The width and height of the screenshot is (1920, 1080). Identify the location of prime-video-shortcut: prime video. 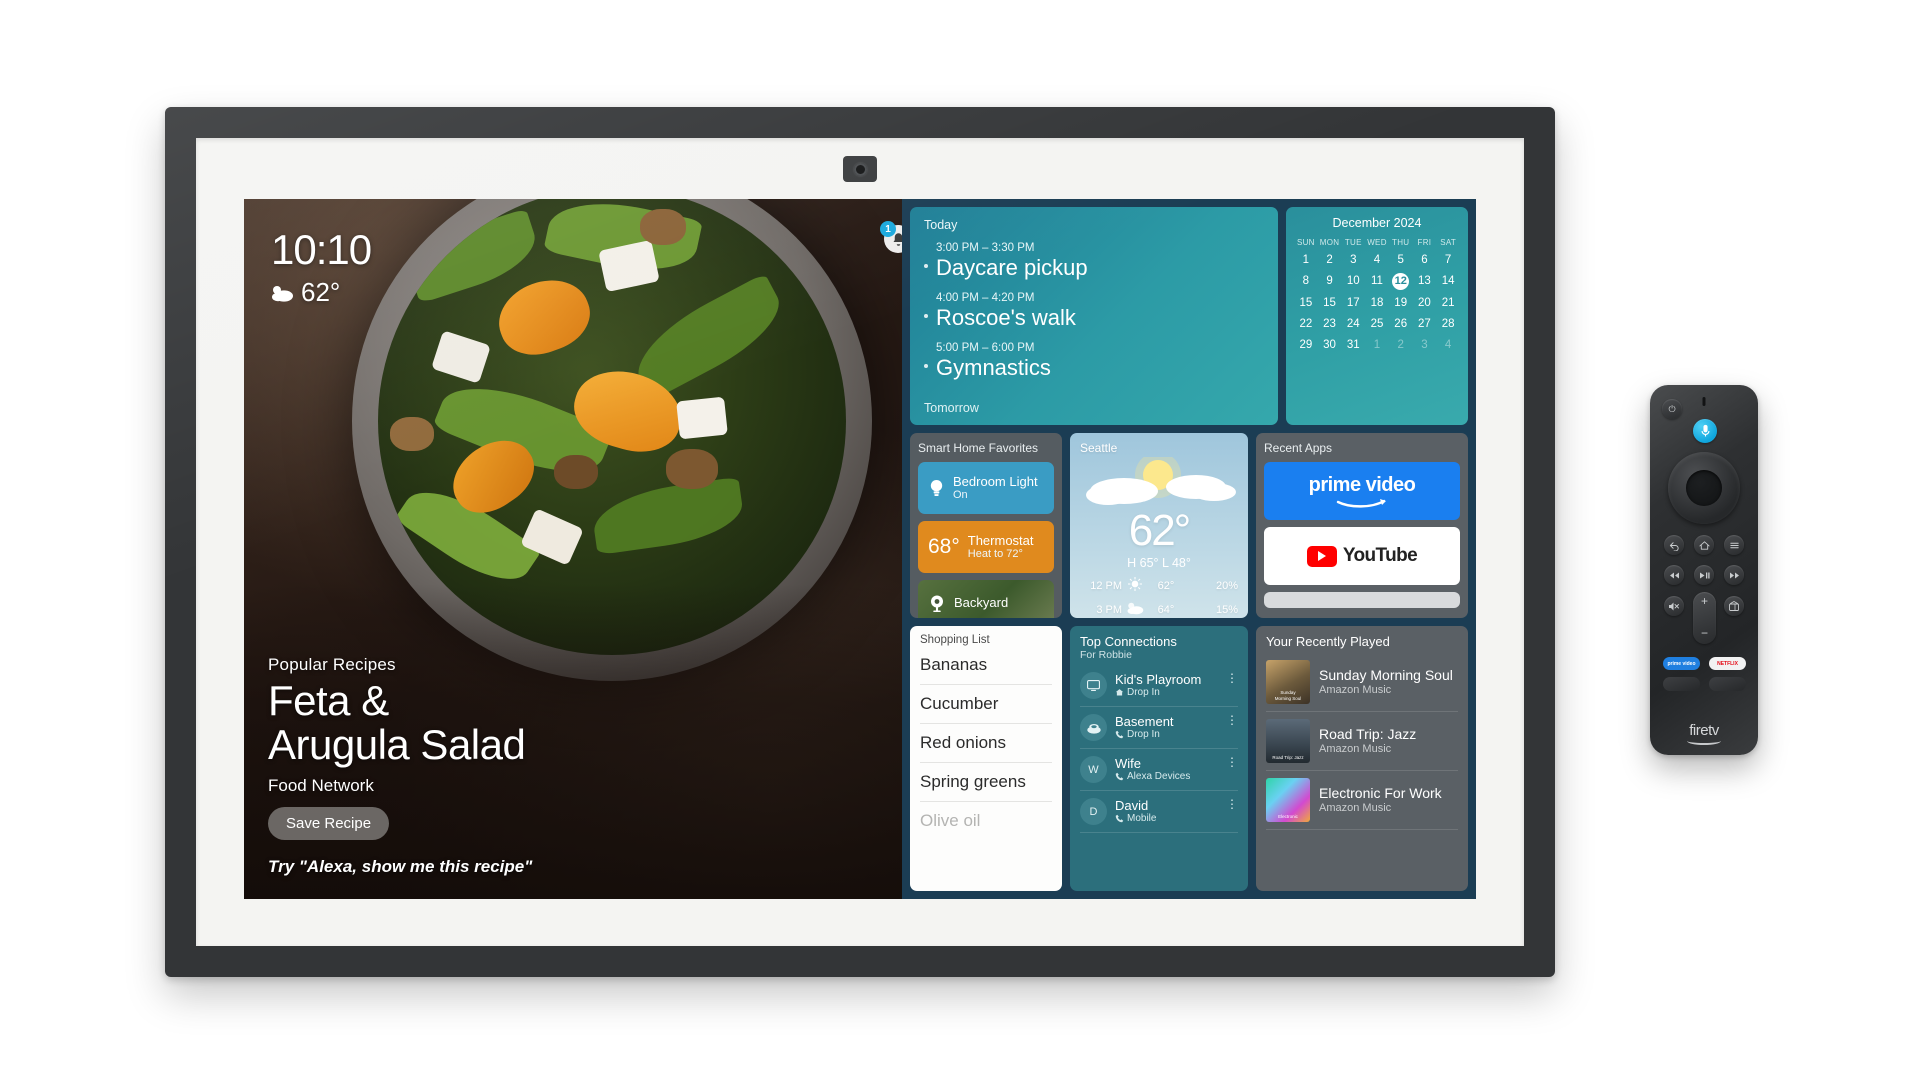
(1681, 663).